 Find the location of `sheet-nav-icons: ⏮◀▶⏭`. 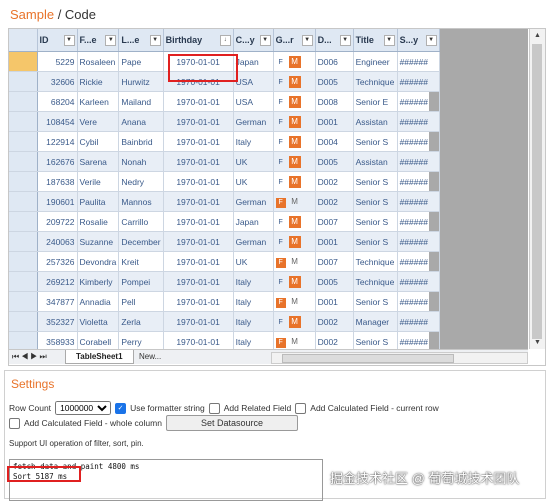

sheet-nav-icons: ⏮◀▶⏭ is located at coordinates (30, 357).